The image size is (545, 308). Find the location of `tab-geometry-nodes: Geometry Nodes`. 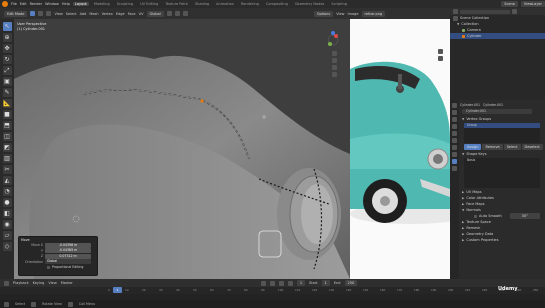

tab-geometry-nodes: Geometry Nodes is located at coordinates (310, 4).